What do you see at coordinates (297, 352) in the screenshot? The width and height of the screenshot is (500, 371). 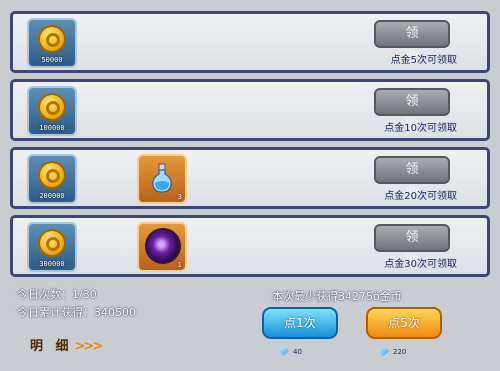 I see `once-cost-value: 40` at bounding box center [297, 352].